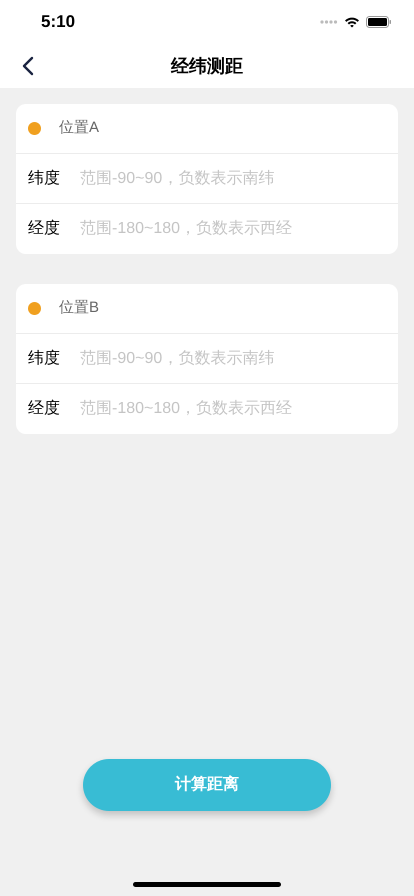 Image resolution: width=414 pixels, height=896 pixels. What do you see at coordinates (28, 66) in the screenshot?
I see `back-icon` at bounding box center [28, 66].